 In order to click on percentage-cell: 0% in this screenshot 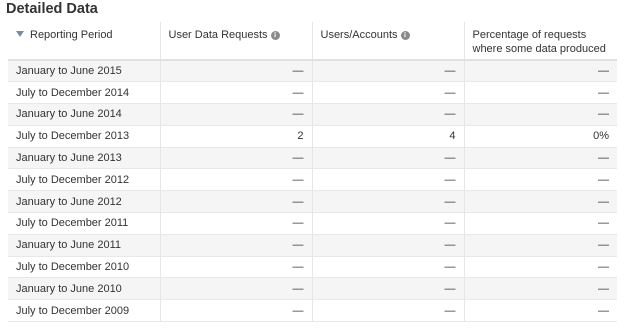, I will do `click(540, 136)`.